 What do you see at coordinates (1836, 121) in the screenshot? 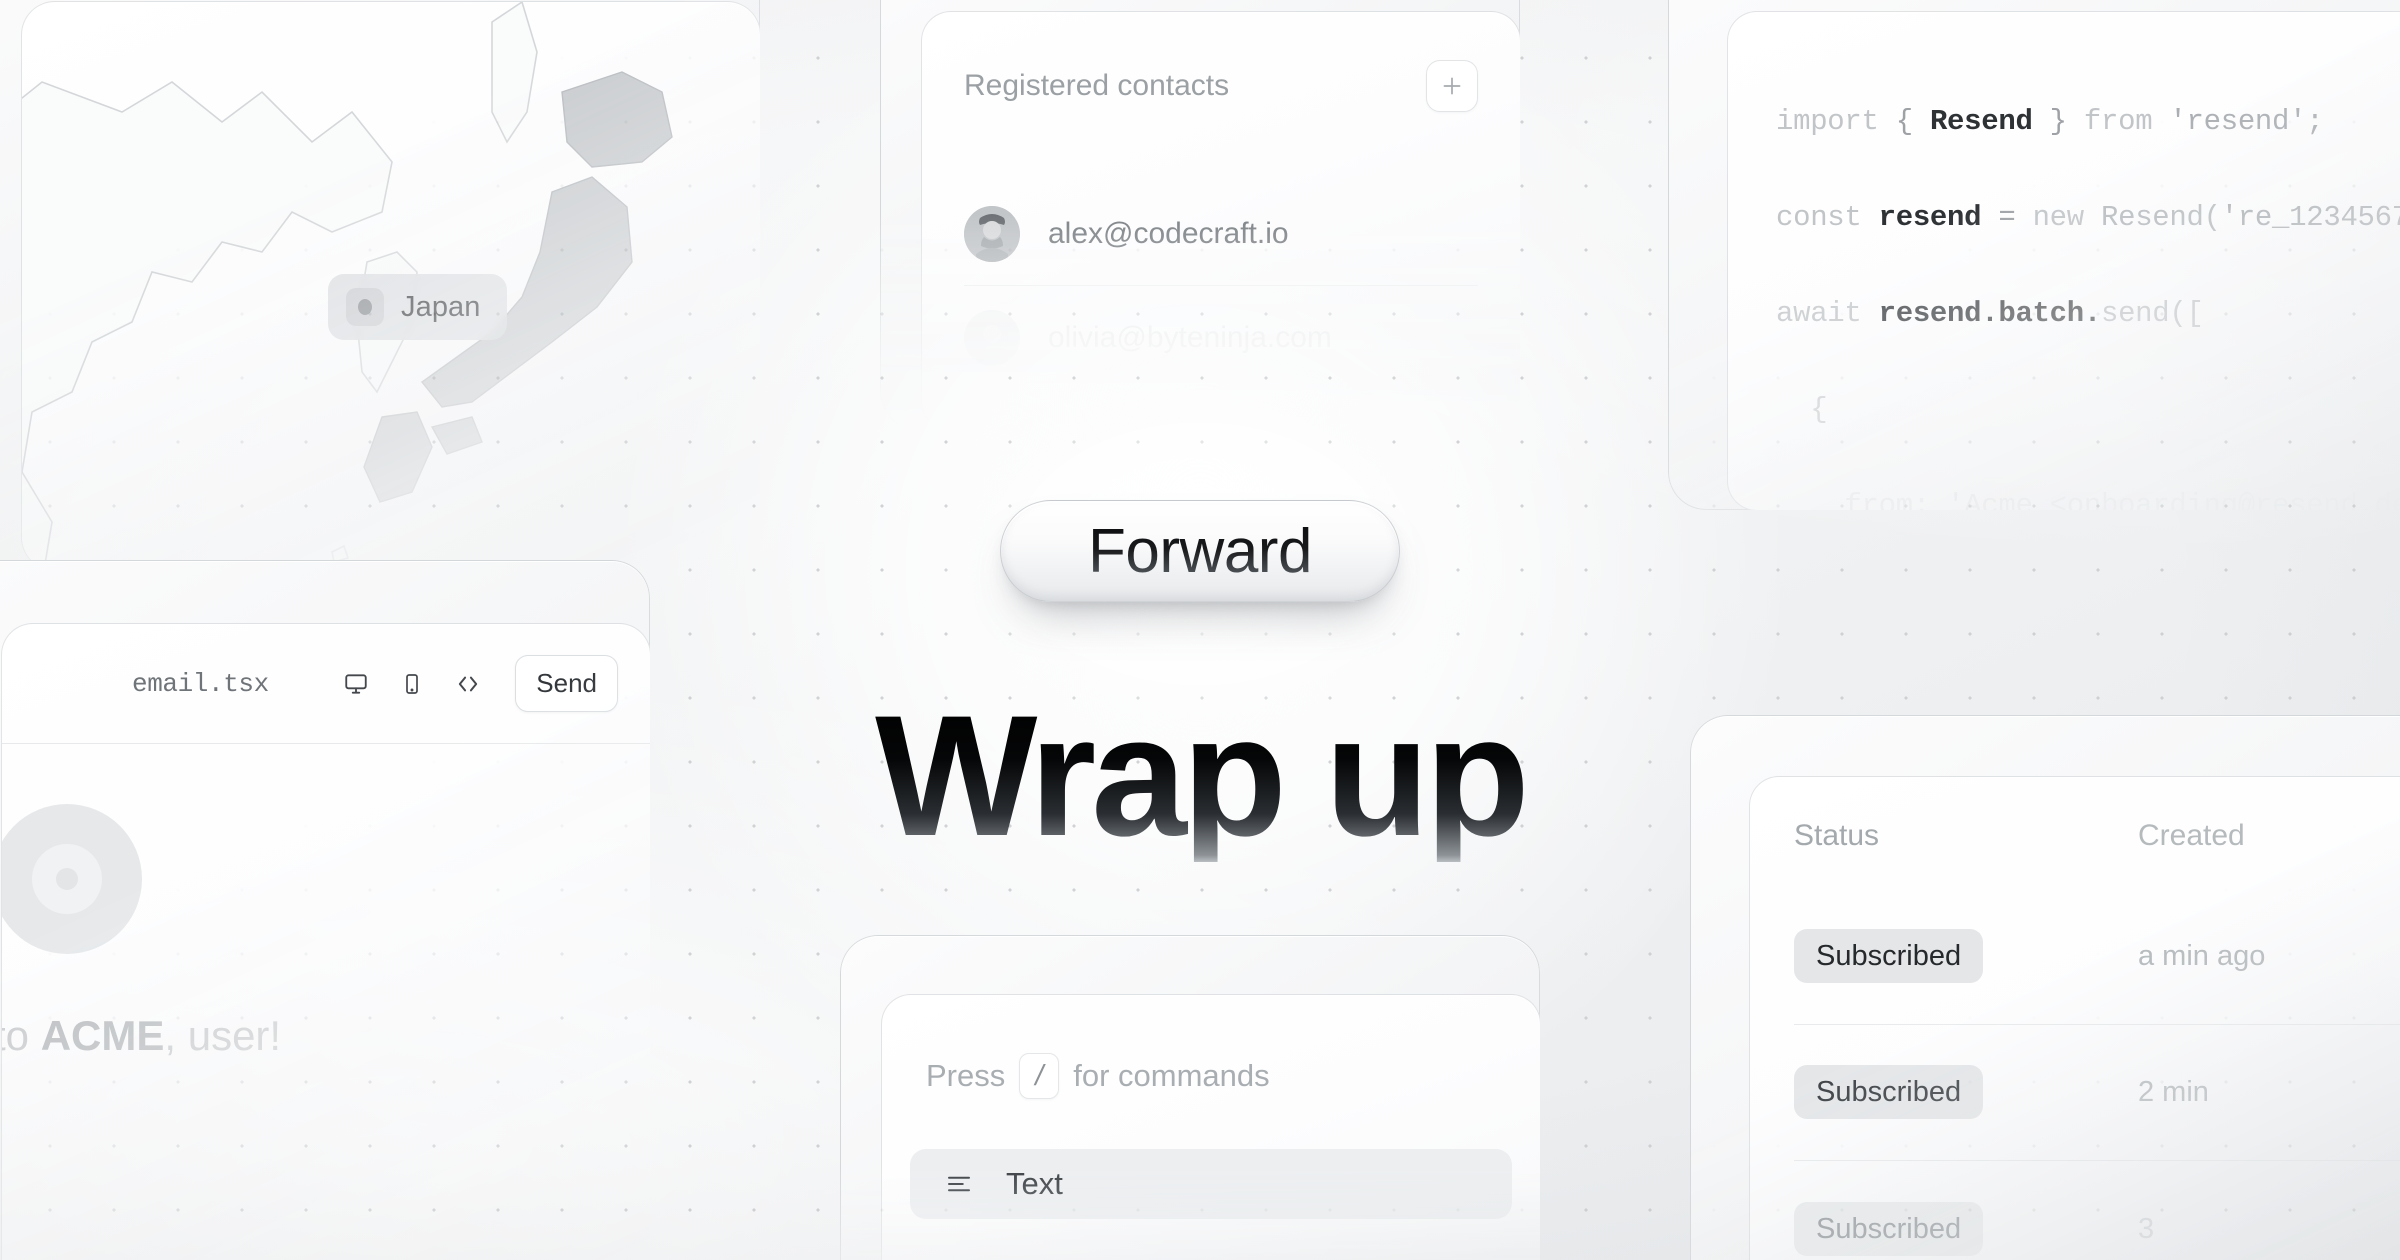
I see `code-token: import` at bounding box center [1836, 121].